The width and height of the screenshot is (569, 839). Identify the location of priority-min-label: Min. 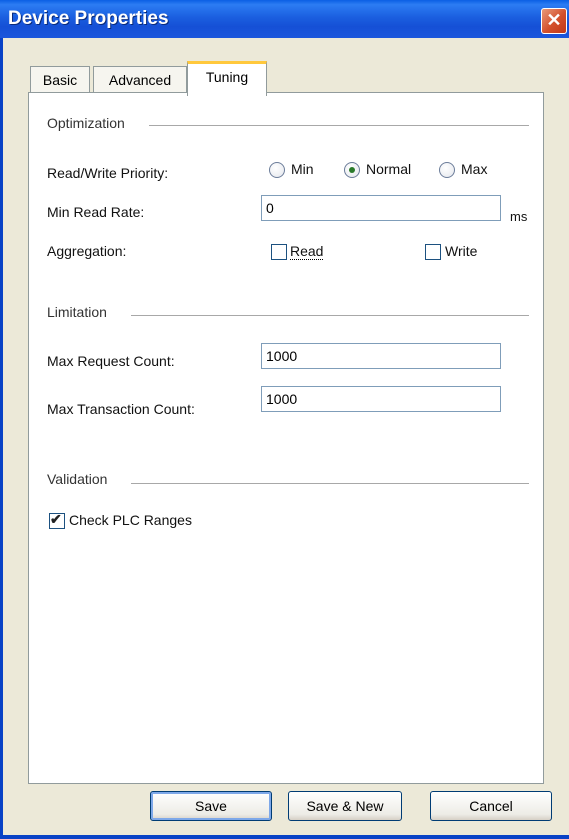
(302, 169).